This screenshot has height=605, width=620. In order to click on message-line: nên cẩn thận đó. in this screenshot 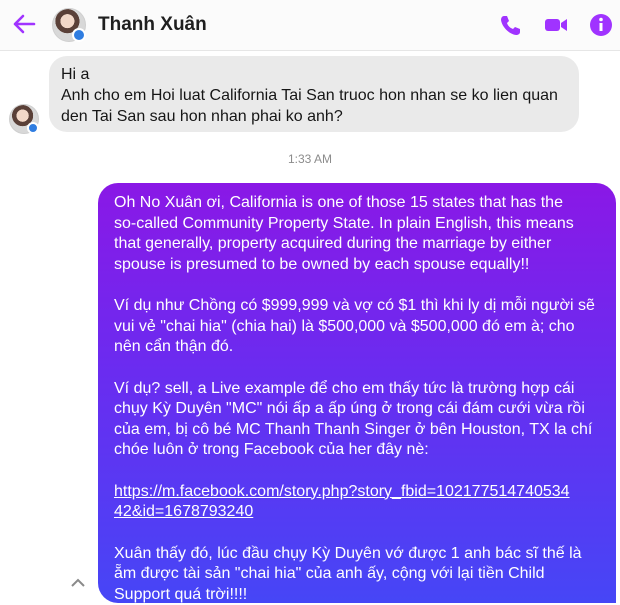, I will do `click(359, 347)`.